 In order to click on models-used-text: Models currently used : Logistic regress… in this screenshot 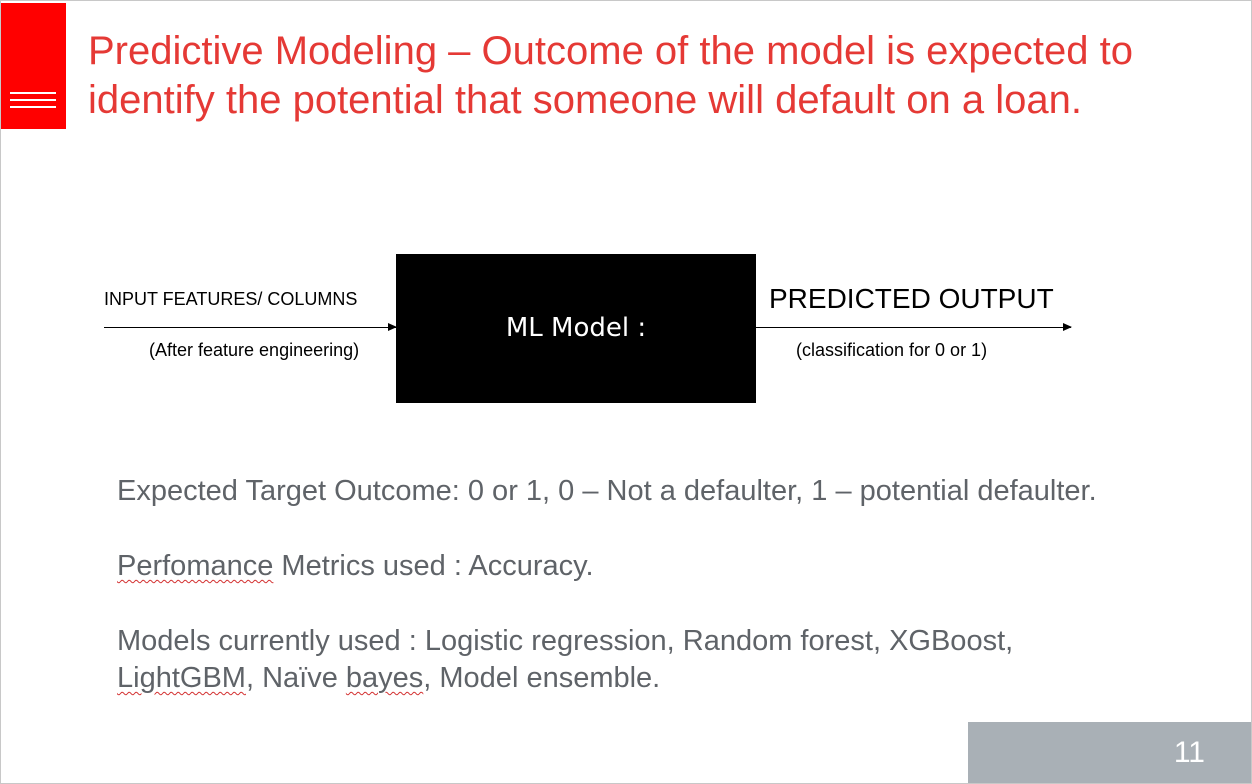, I will do `click(565, 660)`.